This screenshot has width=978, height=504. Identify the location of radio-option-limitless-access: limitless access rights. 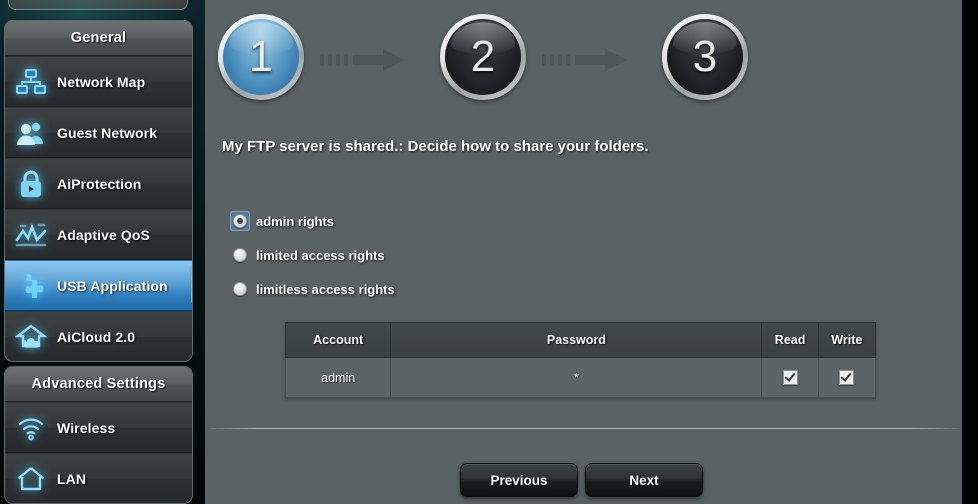
(312, 289).